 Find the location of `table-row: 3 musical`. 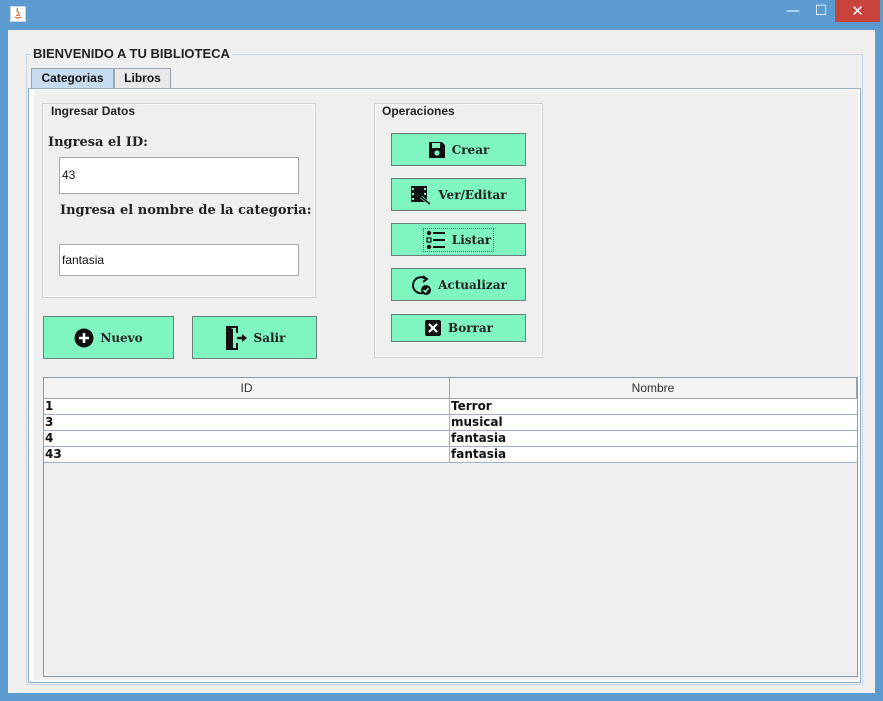

table-row: 3 musical is located at coordinates (450, 423).